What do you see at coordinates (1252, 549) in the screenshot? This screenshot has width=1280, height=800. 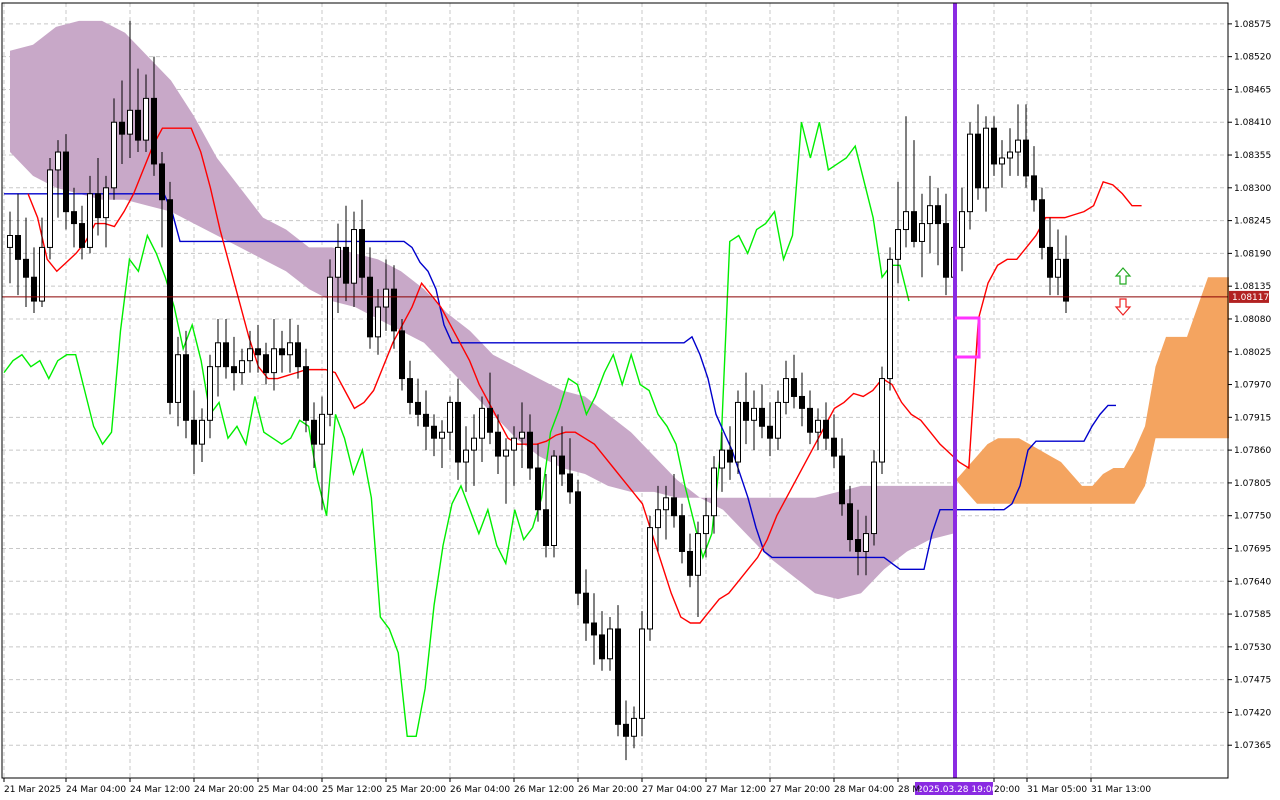 I see `y-tick-label: 1.07695` at bounding box center [1252, 549].